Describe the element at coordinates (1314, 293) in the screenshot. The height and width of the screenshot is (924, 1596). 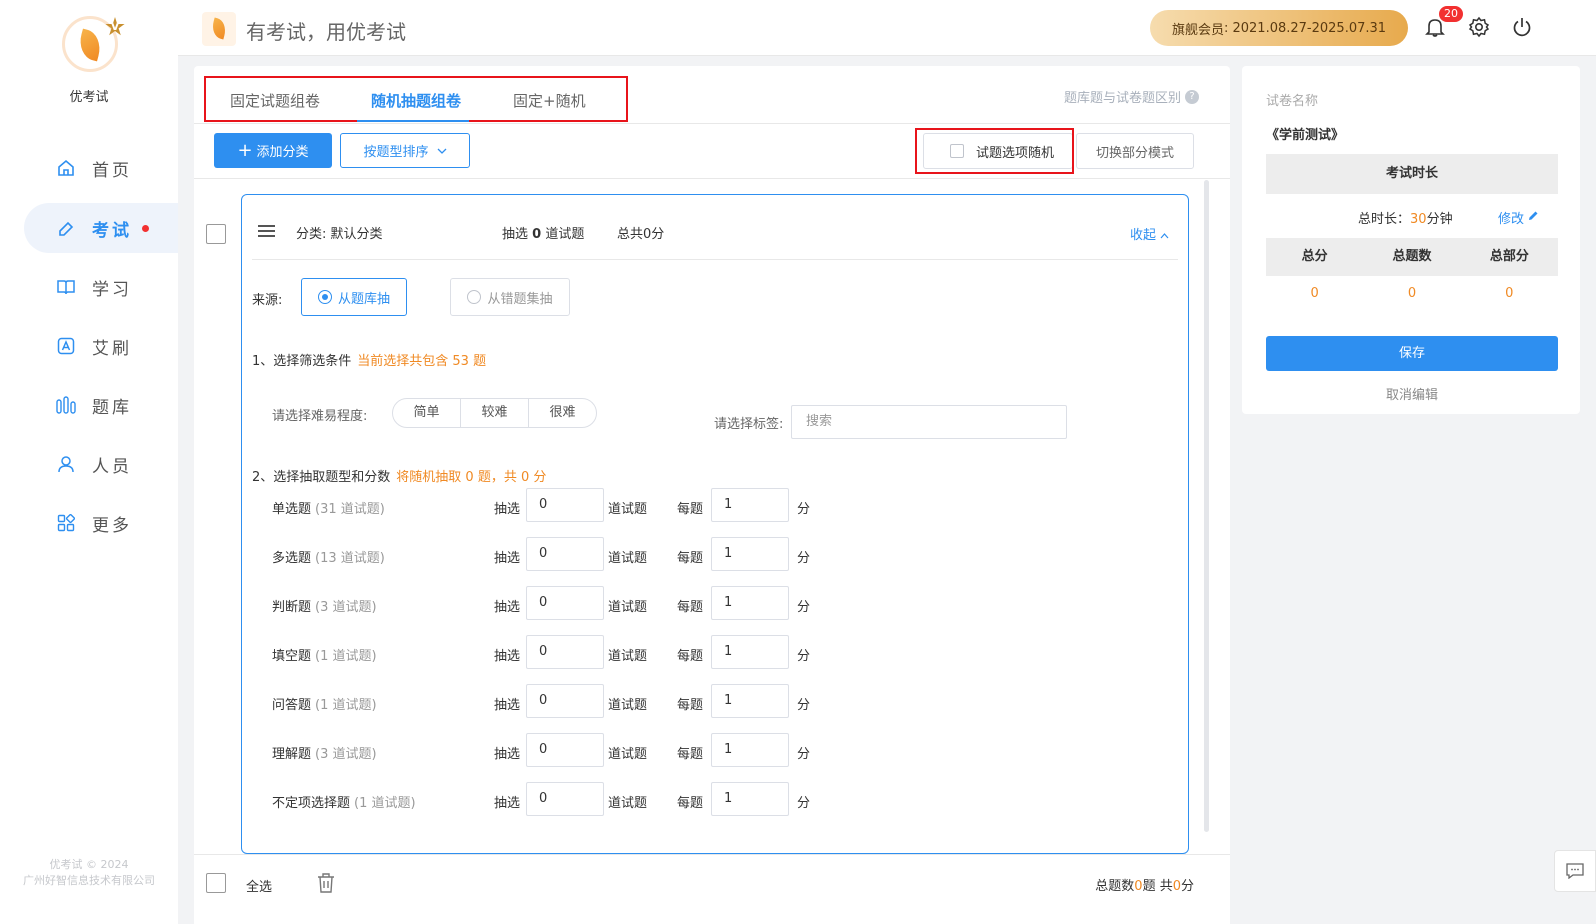
I see `stat-total-score: 0` at that location.